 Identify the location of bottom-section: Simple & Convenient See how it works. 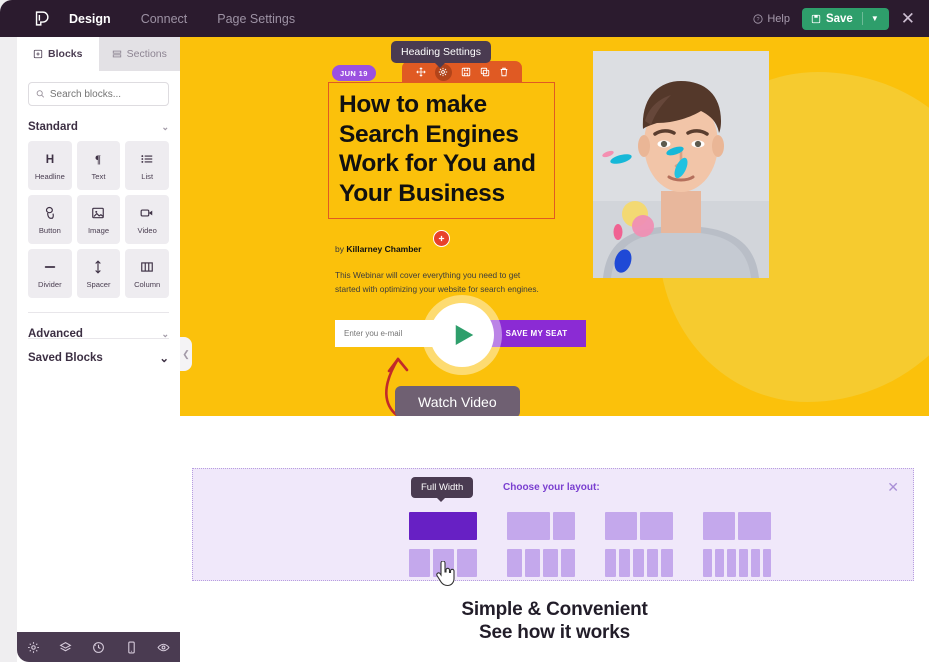
(554, 621).